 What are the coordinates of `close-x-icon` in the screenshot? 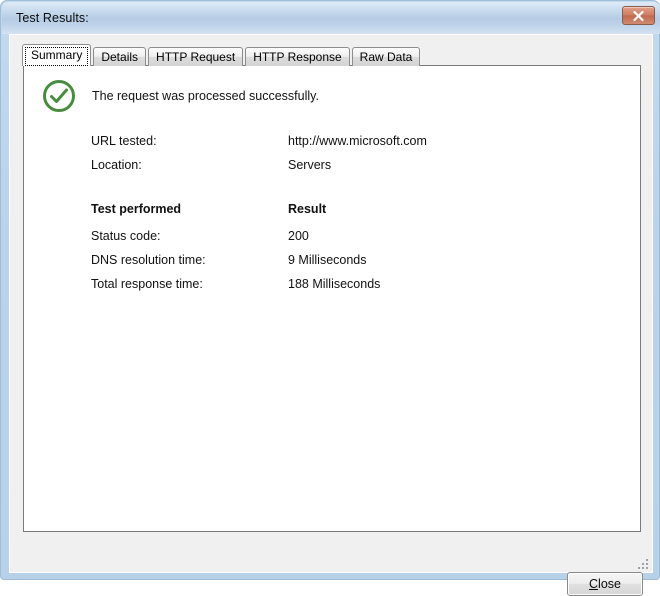 It's located at (638, 16).